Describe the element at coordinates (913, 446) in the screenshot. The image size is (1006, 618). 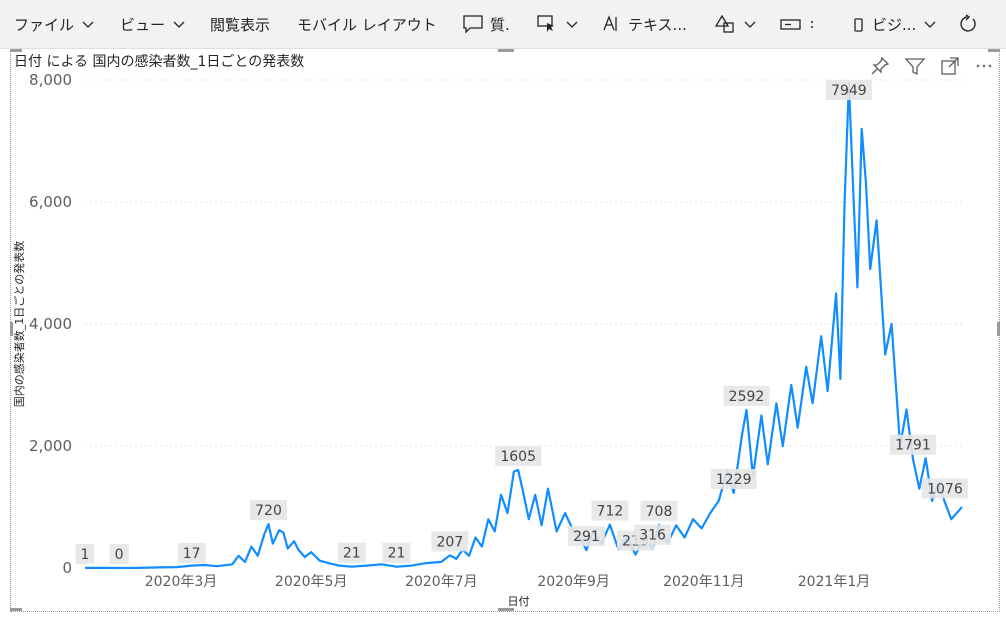
I see `data-label: 1791` at that location.